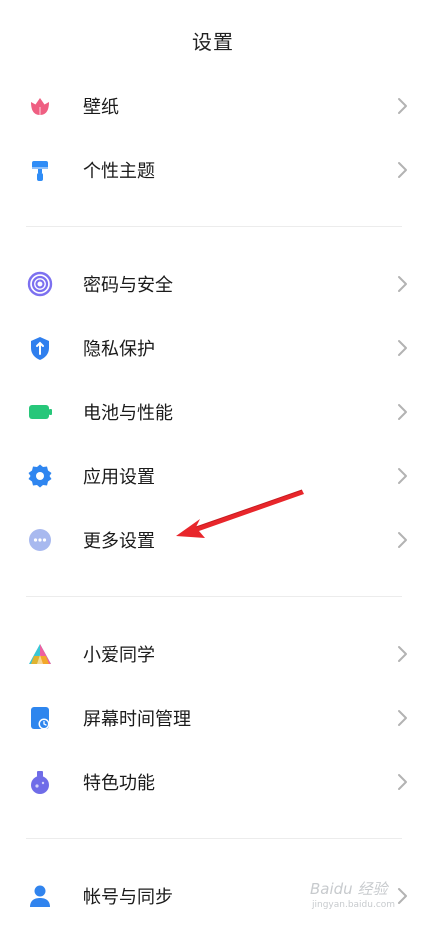 The height and width of the screenshot is (932, 426). I want to click on settings-item-label: 屏幕时间管理, so click(137, 719).